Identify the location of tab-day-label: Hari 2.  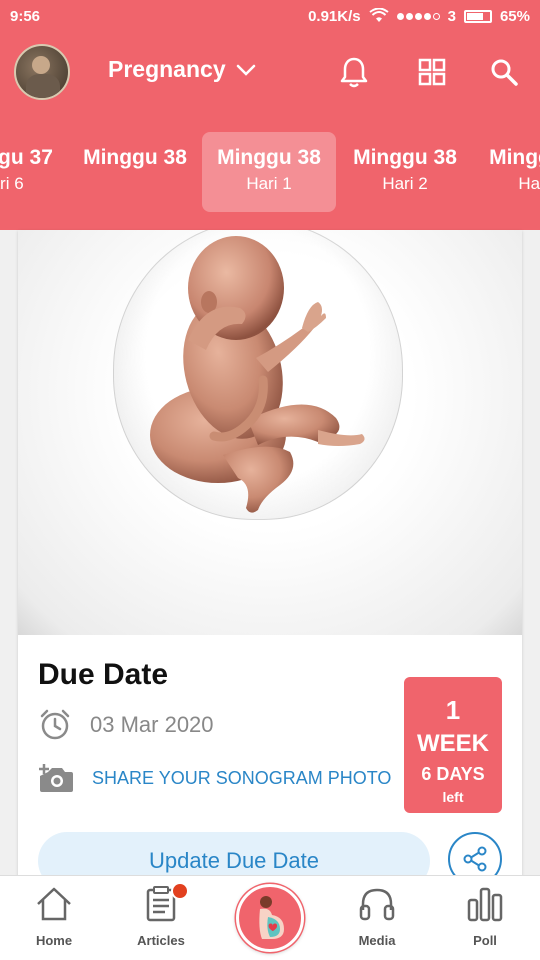
(405, 183).